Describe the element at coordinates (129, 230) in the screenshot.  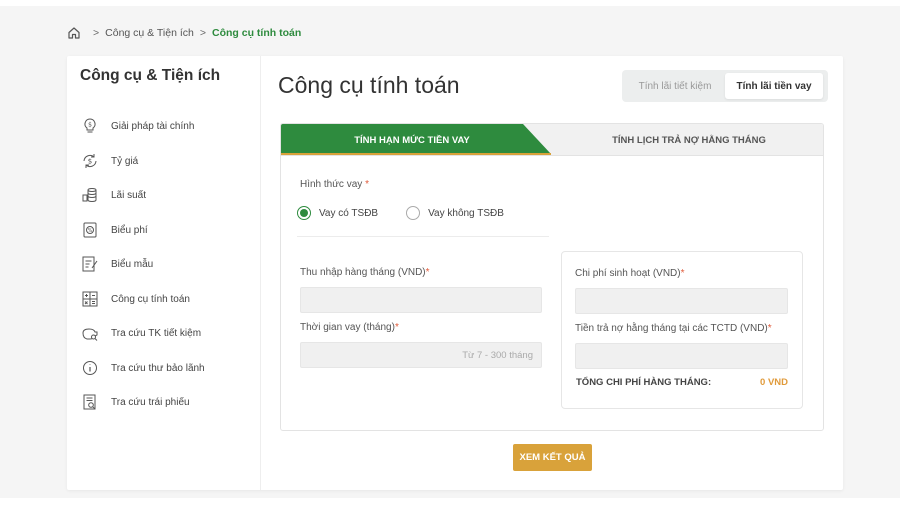
I see `sidebar-item-label: Biểu phí` at that location.